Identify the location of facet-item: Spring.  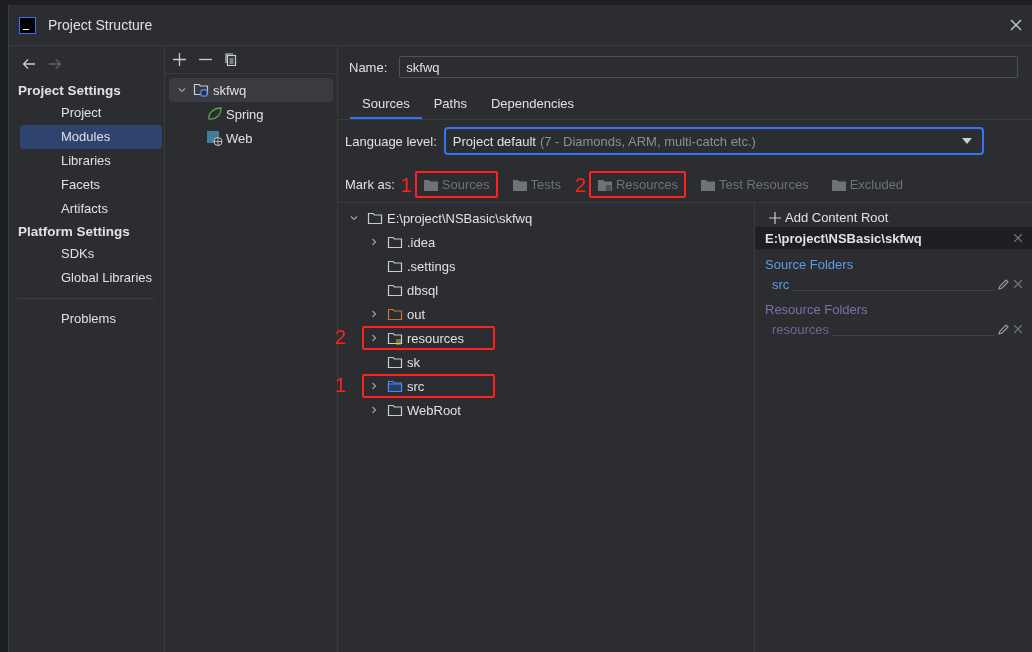
(251, 114).